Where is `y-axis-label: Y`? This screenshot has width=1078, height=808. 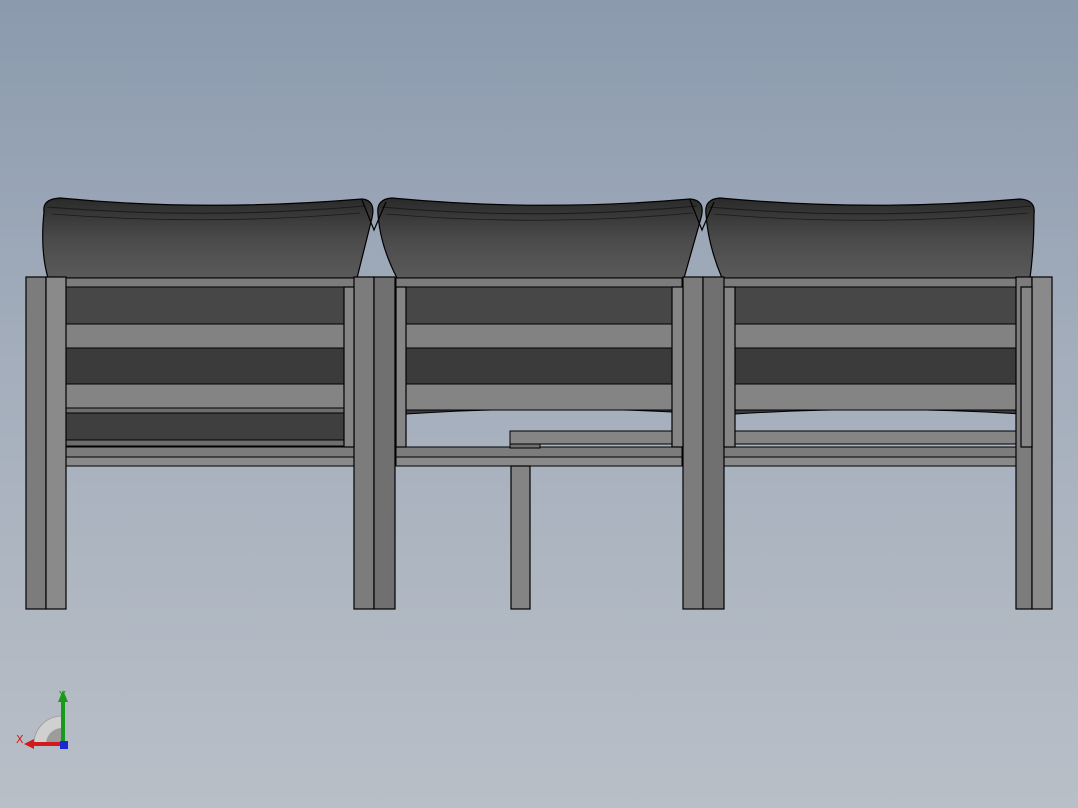
y-axis-label: Y is located at coordinates (62, 695).